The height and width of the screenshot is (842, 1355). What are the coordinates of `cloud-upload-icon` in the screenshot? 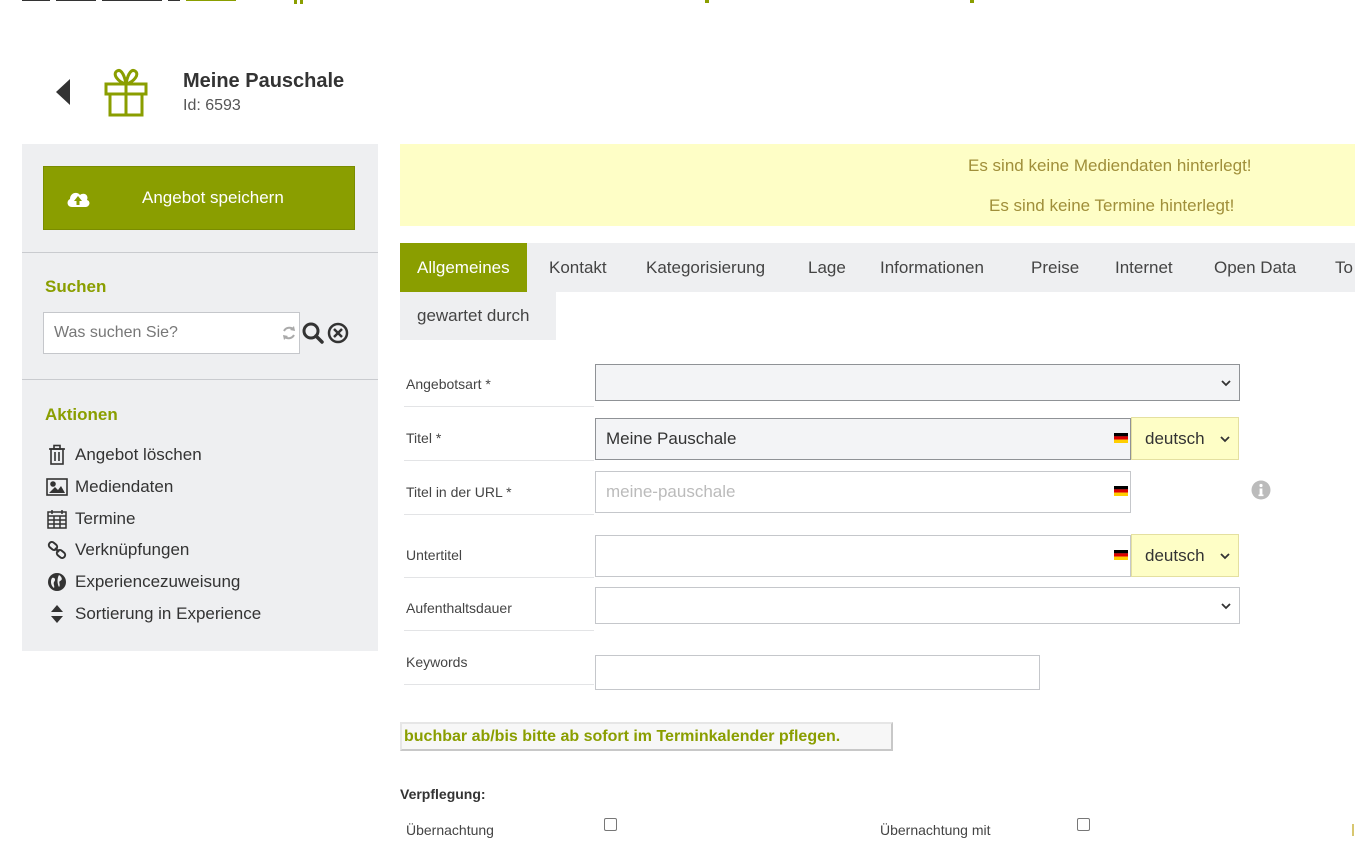 It's located at (78, 199).